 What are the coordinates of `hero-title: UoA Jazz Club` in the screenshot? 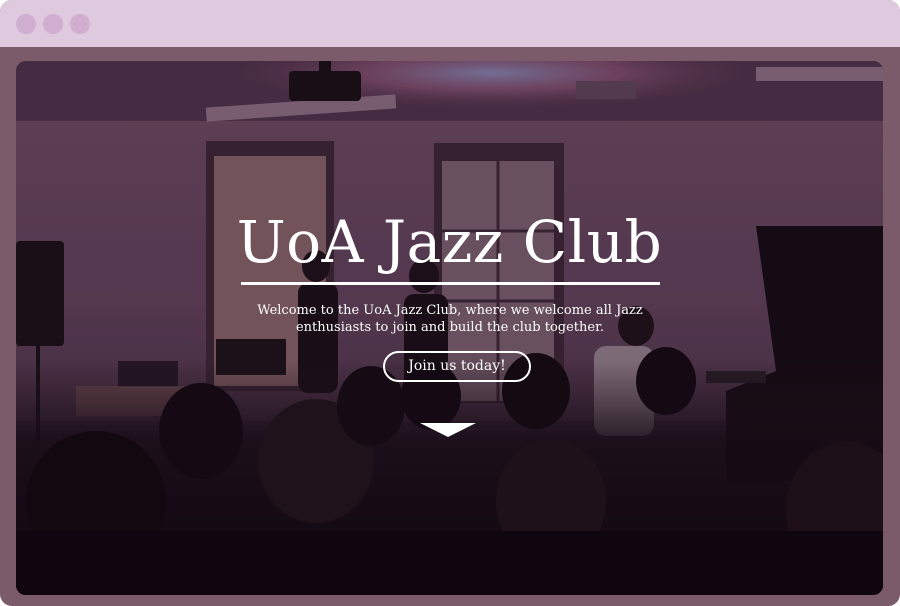 It's located at (449, 242).